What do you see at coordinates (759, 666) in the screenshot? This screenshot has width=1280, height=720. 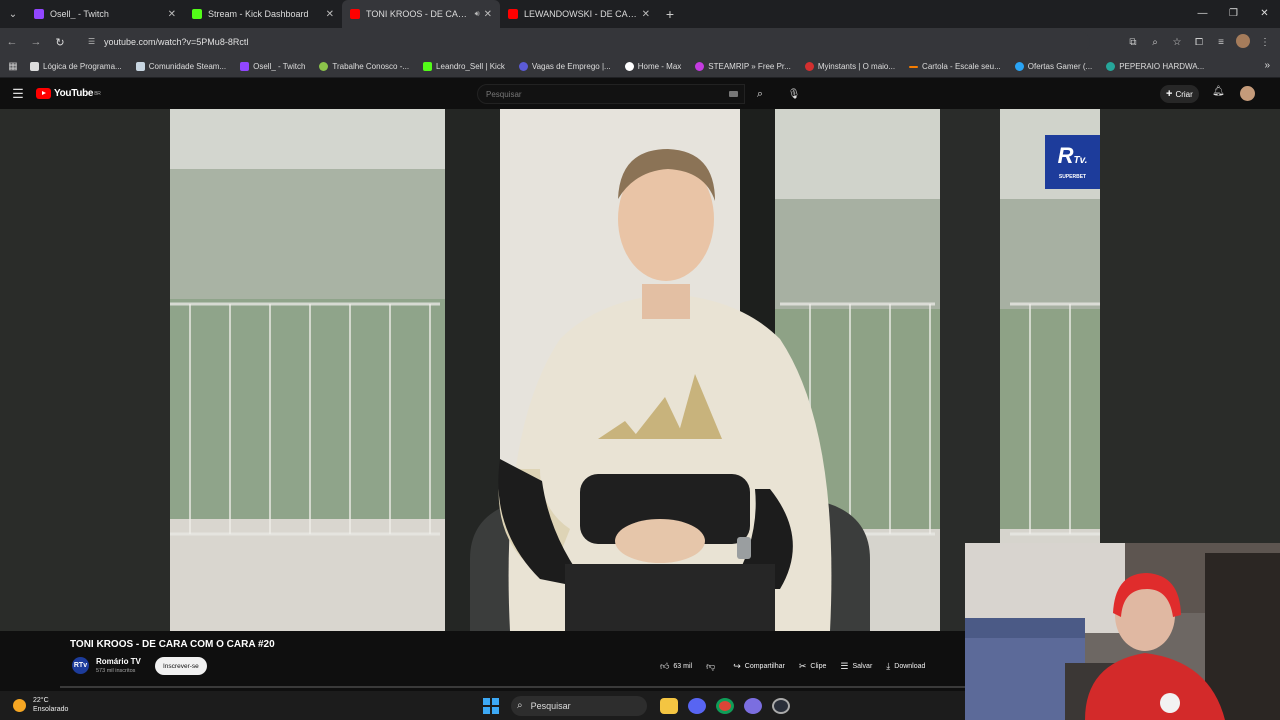 I see `share-button: ↪ Compartilhar` at bounding box center [759, 666].